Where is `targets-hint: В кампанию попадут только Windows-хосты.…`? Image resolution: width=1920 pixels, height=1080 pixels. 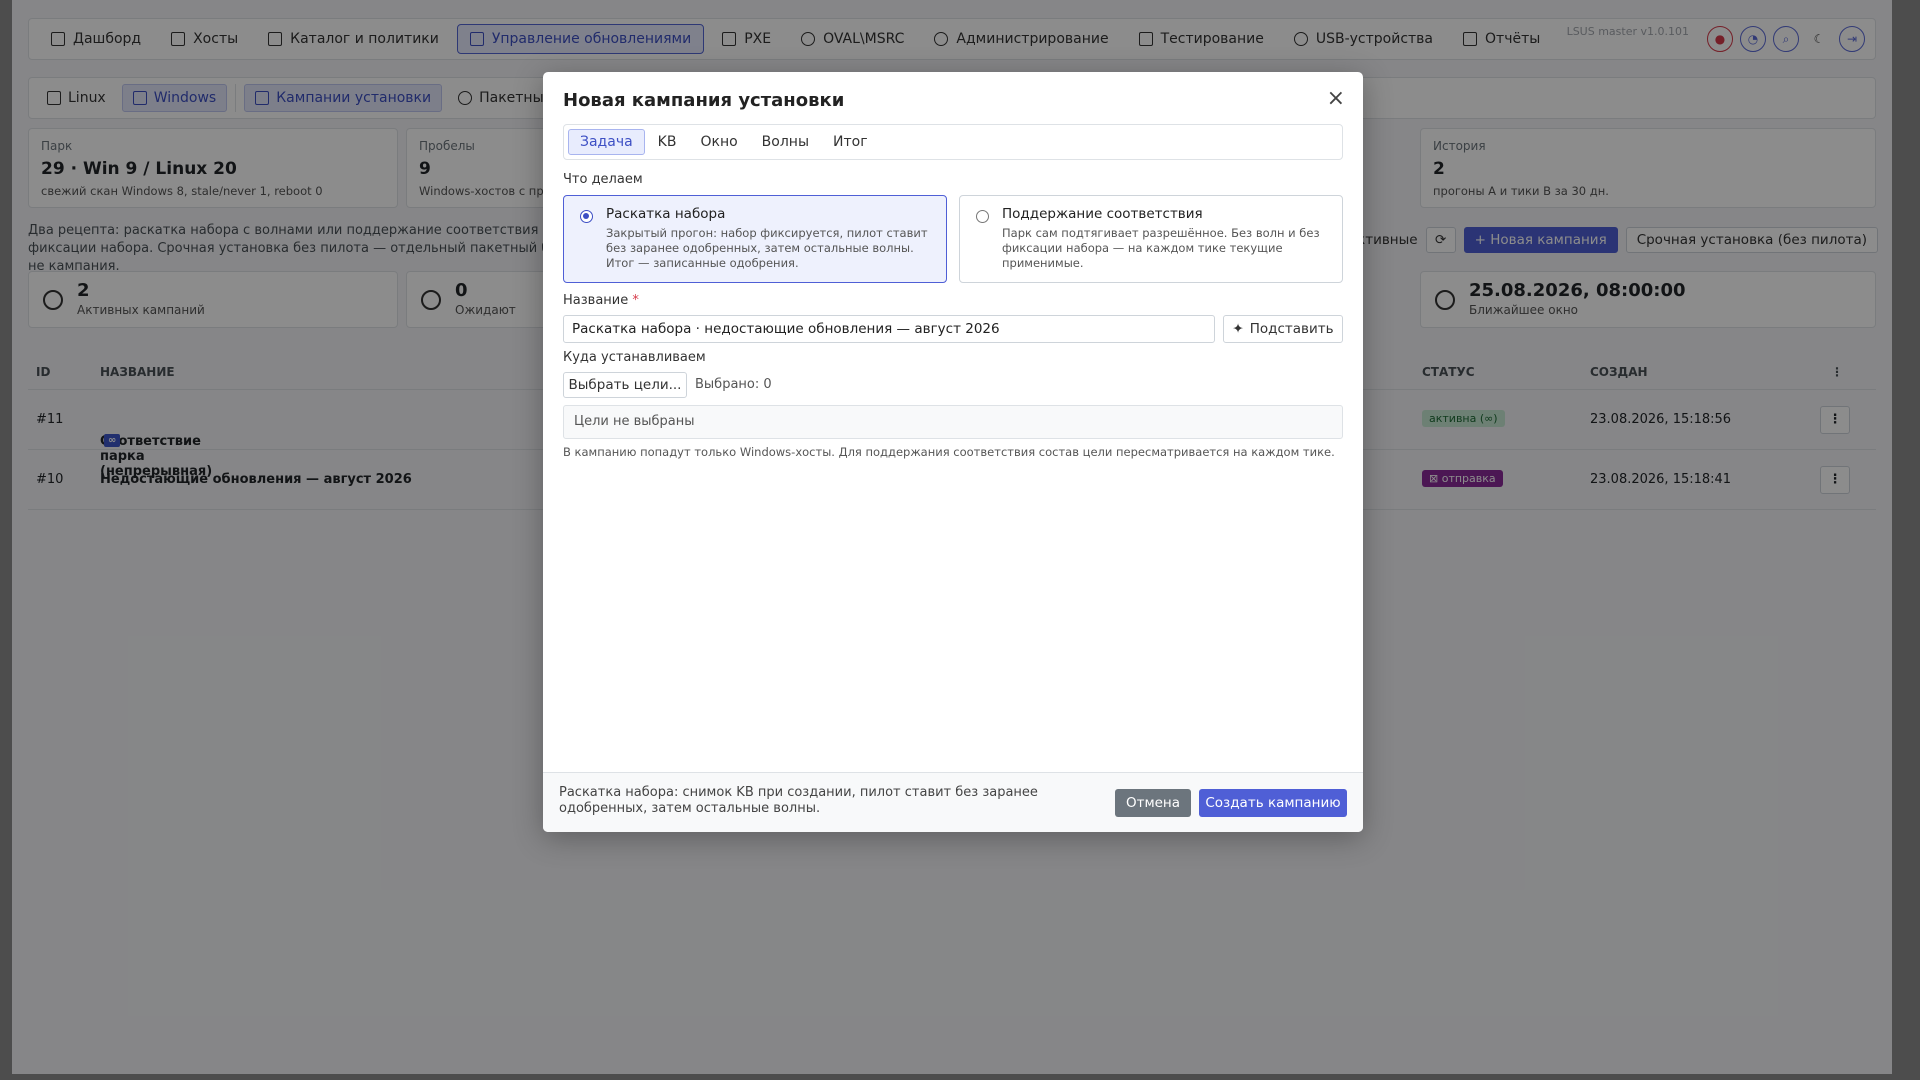
targets-hint: В кампанию попадут только Windows-хосты.… is located at coordinates (949, 452).